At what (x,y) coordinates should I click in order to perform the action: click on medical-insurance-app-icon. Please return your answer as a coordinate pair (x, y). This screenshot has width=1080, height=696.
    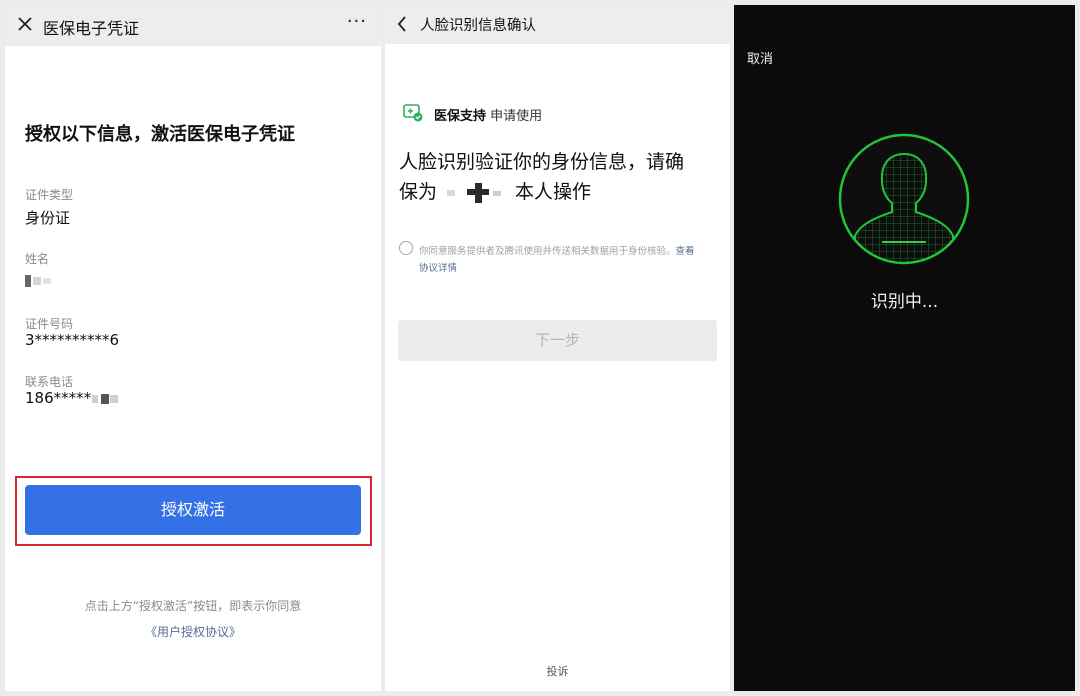
    Looking at the image, I should click on (413, 113).